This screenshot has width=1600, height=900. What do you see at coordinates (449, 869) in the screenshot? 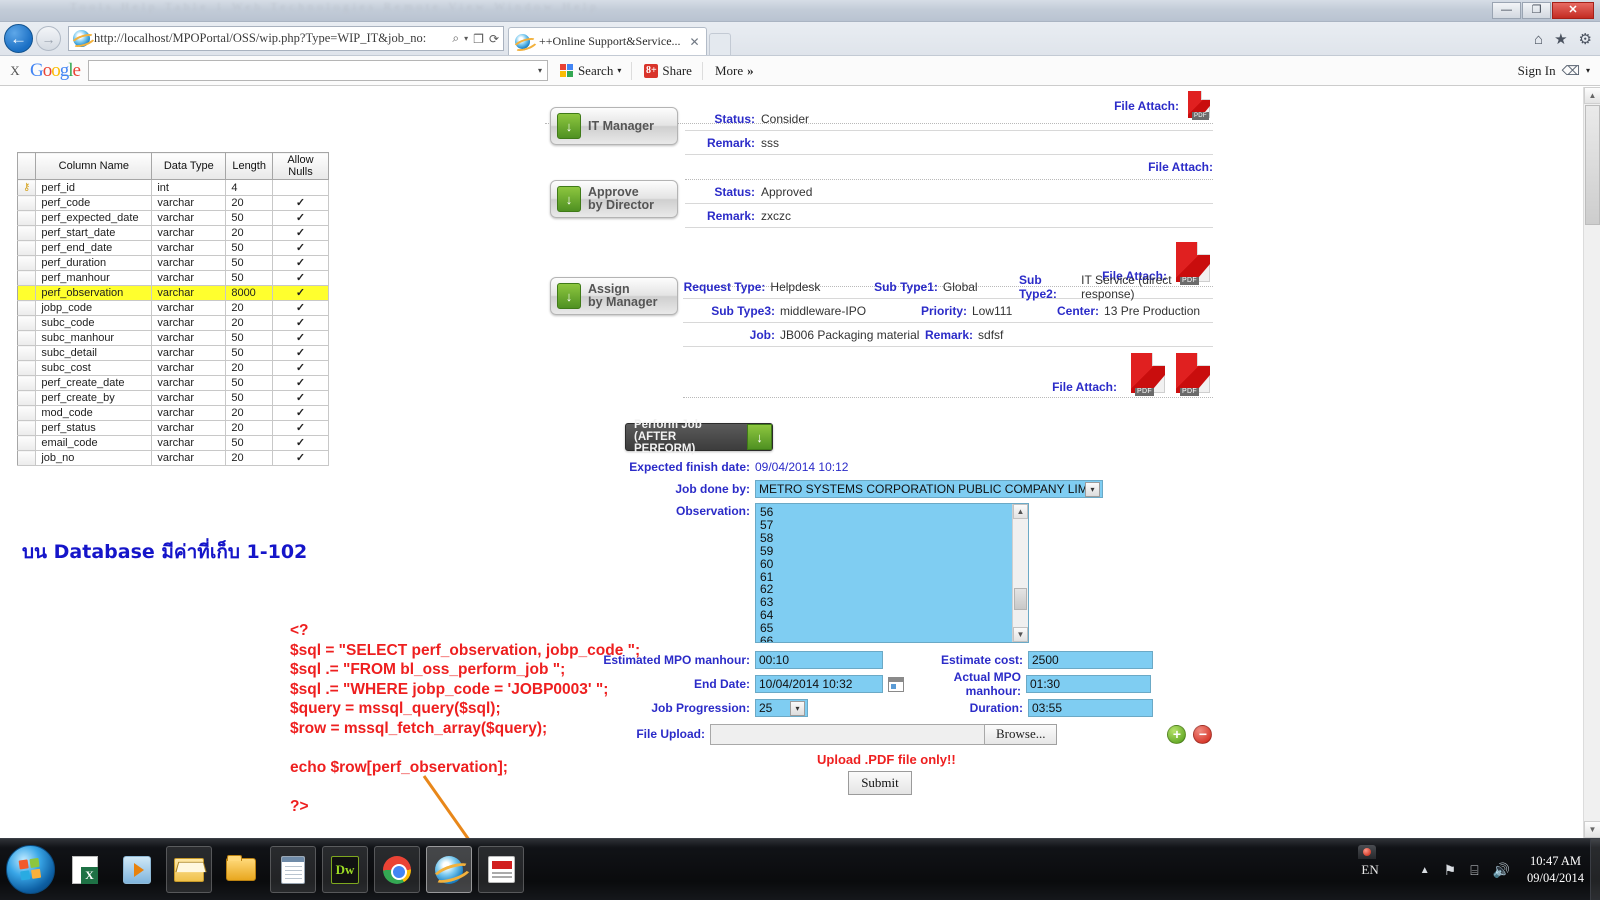
I see `taskbar-item-internet-explorer` at bounding box center [449, 869].